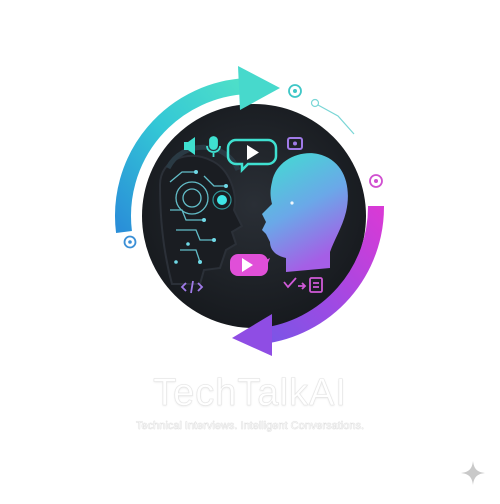 This screenshot has width=500, height=504. Describe the element at coordinates (259, 88) in the screenshot. I see `top-arrowhead` at that location.